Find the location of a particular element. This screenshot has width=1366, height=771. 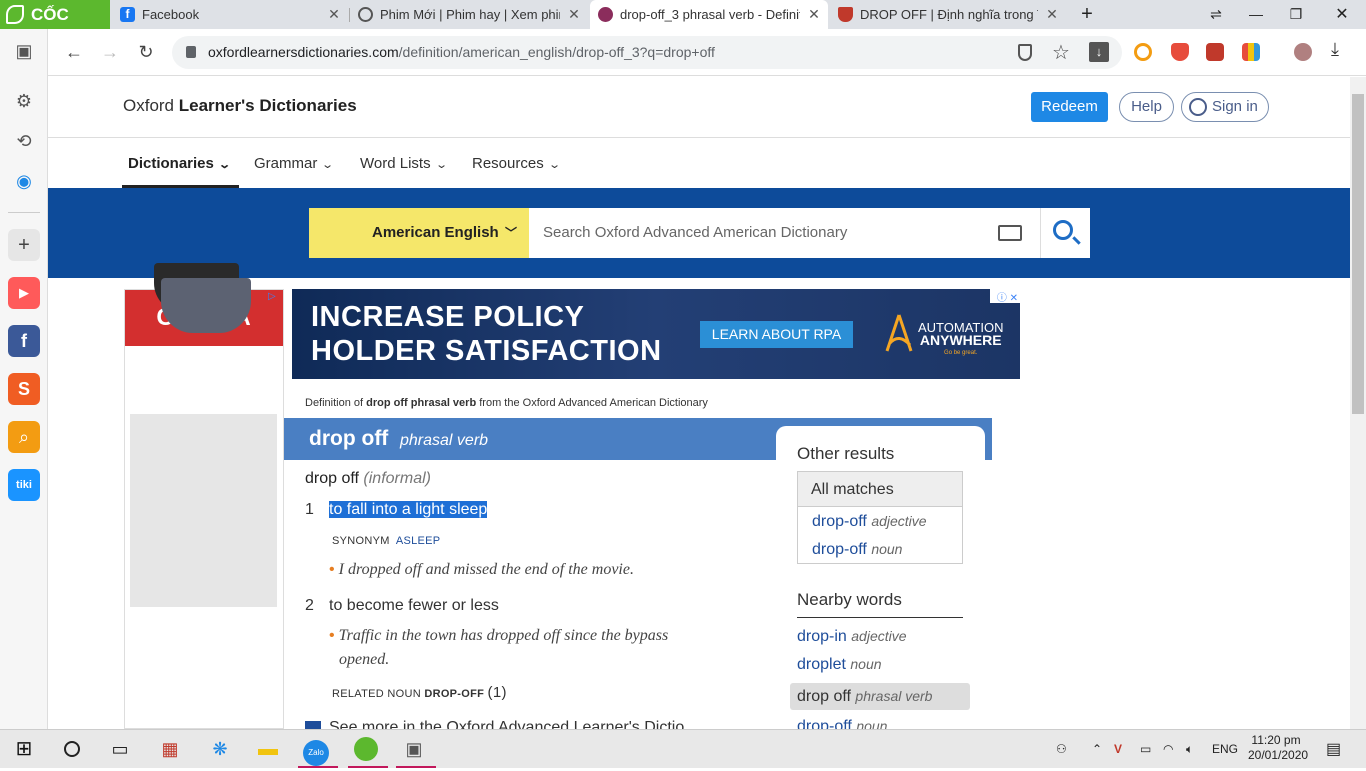

sidebar-toggle-icon: ▣ is located at coordinates (24, 51).